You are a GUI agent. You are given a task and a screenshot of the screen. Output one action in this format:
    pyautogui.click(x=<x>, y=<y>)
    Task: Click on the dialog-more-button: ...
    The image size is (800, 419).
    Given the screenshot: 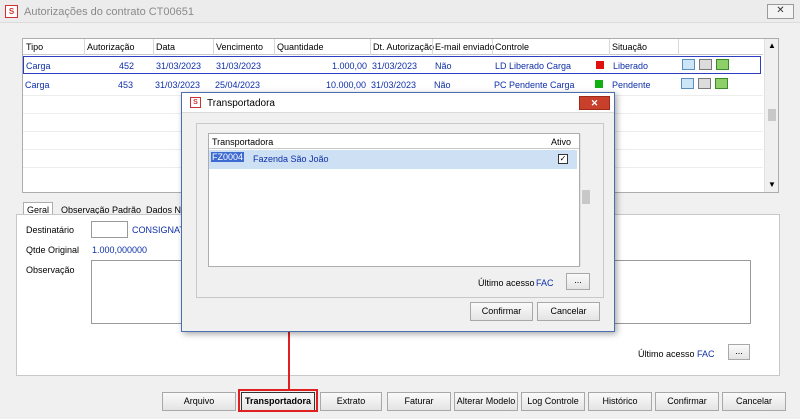 What is the action you would take?
    pyautogui.click(x=578, y=281)
    